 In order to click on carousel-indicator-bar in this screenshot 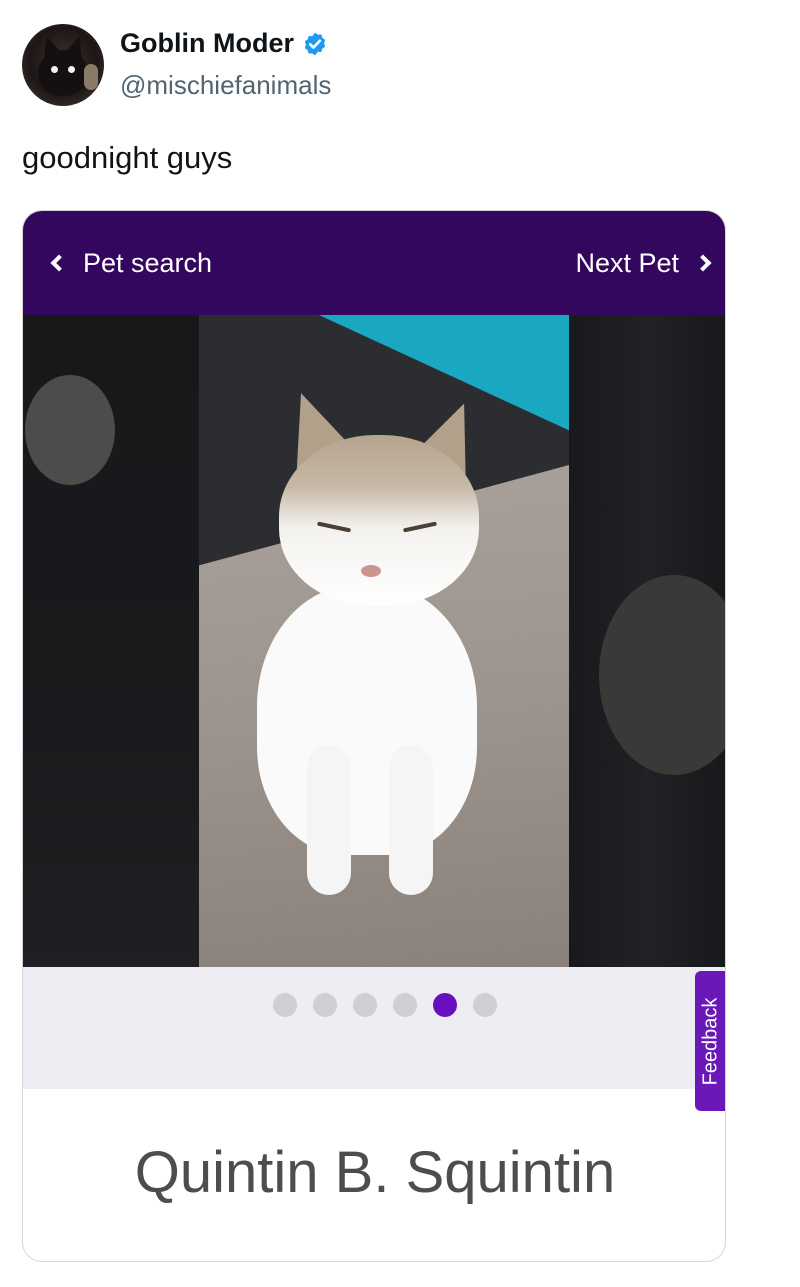, I will do `click(374, 1028)`.